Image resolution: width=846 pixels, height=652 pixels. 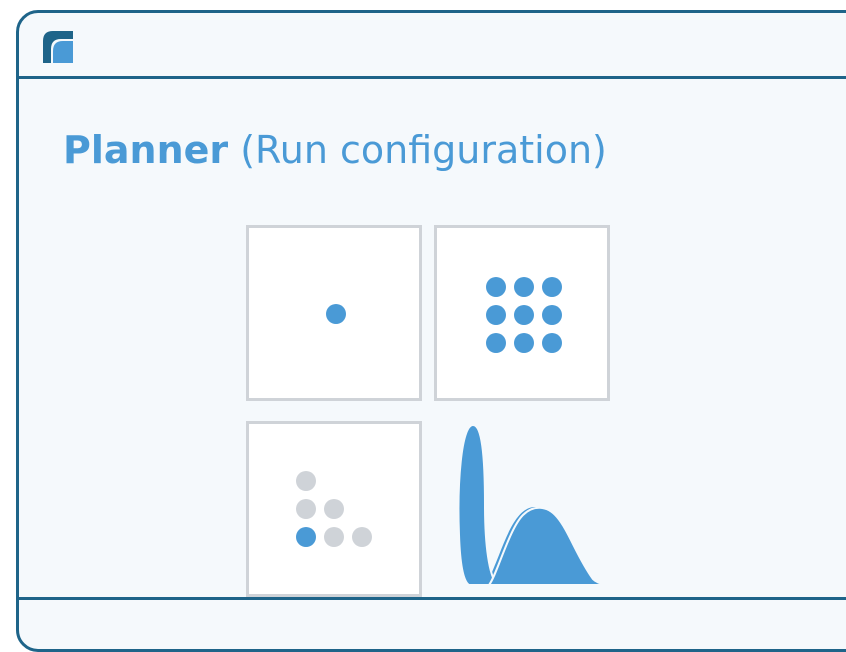 I want to click on tile-single-point, so click(x=334, y=313).